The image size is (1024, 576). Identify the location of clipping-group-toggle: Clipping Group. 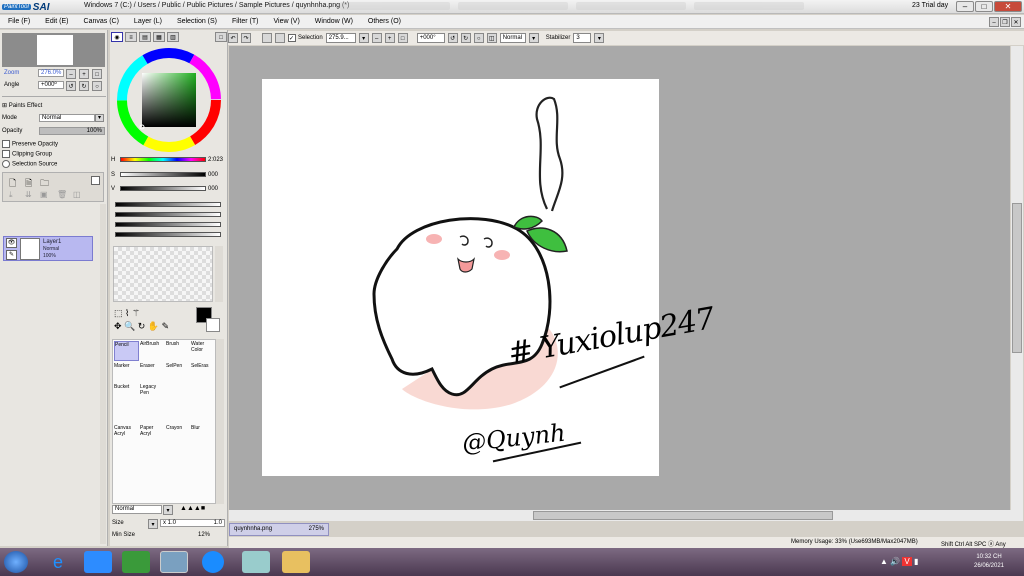
(27, 154).